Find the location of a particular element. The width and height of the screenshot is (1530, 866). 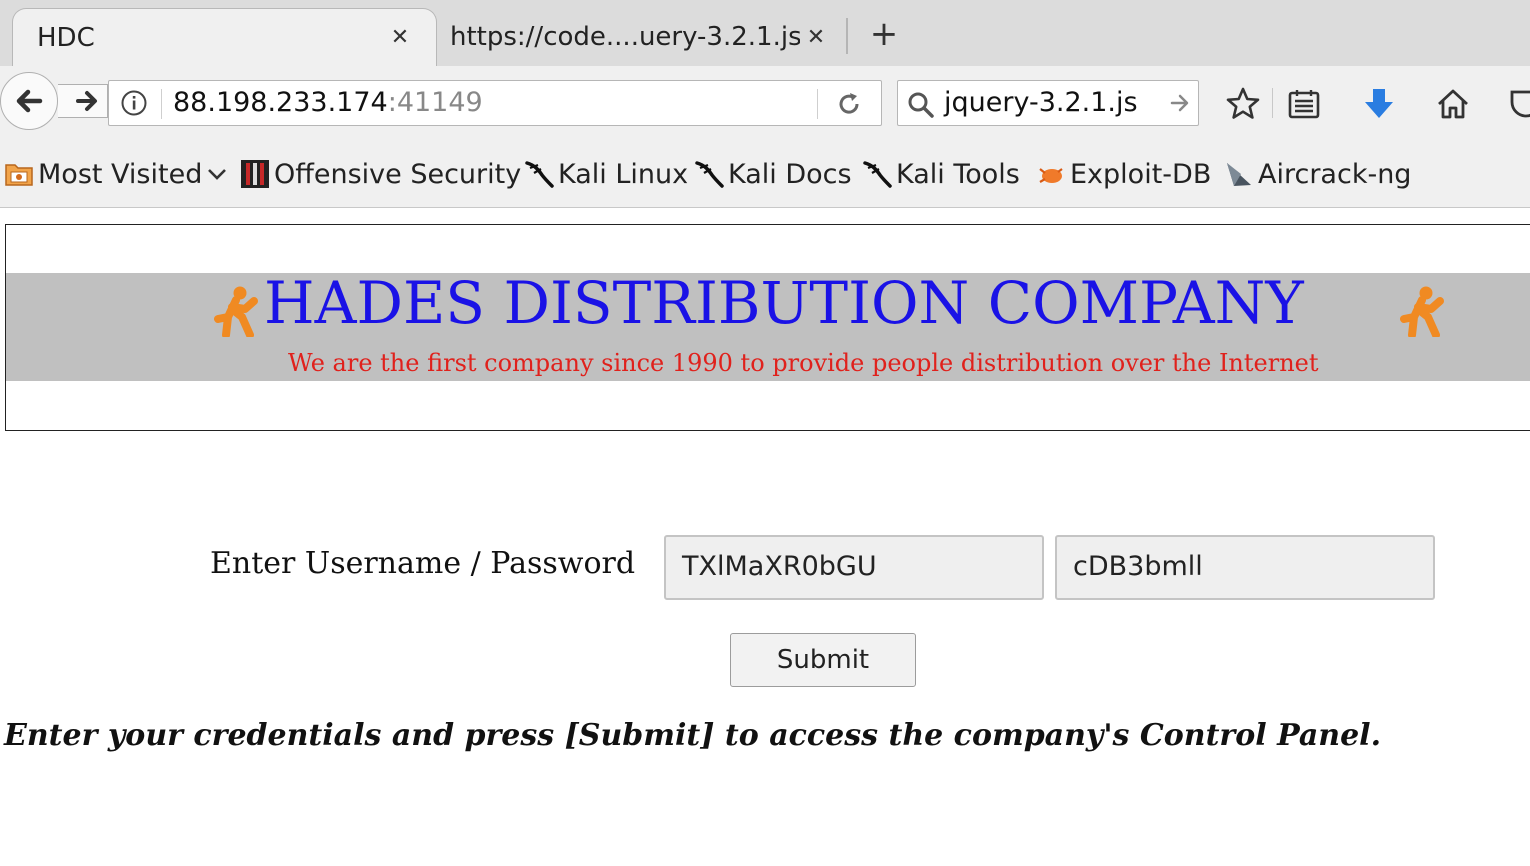

reader-list-icon is located at coordinates (1304, 104).